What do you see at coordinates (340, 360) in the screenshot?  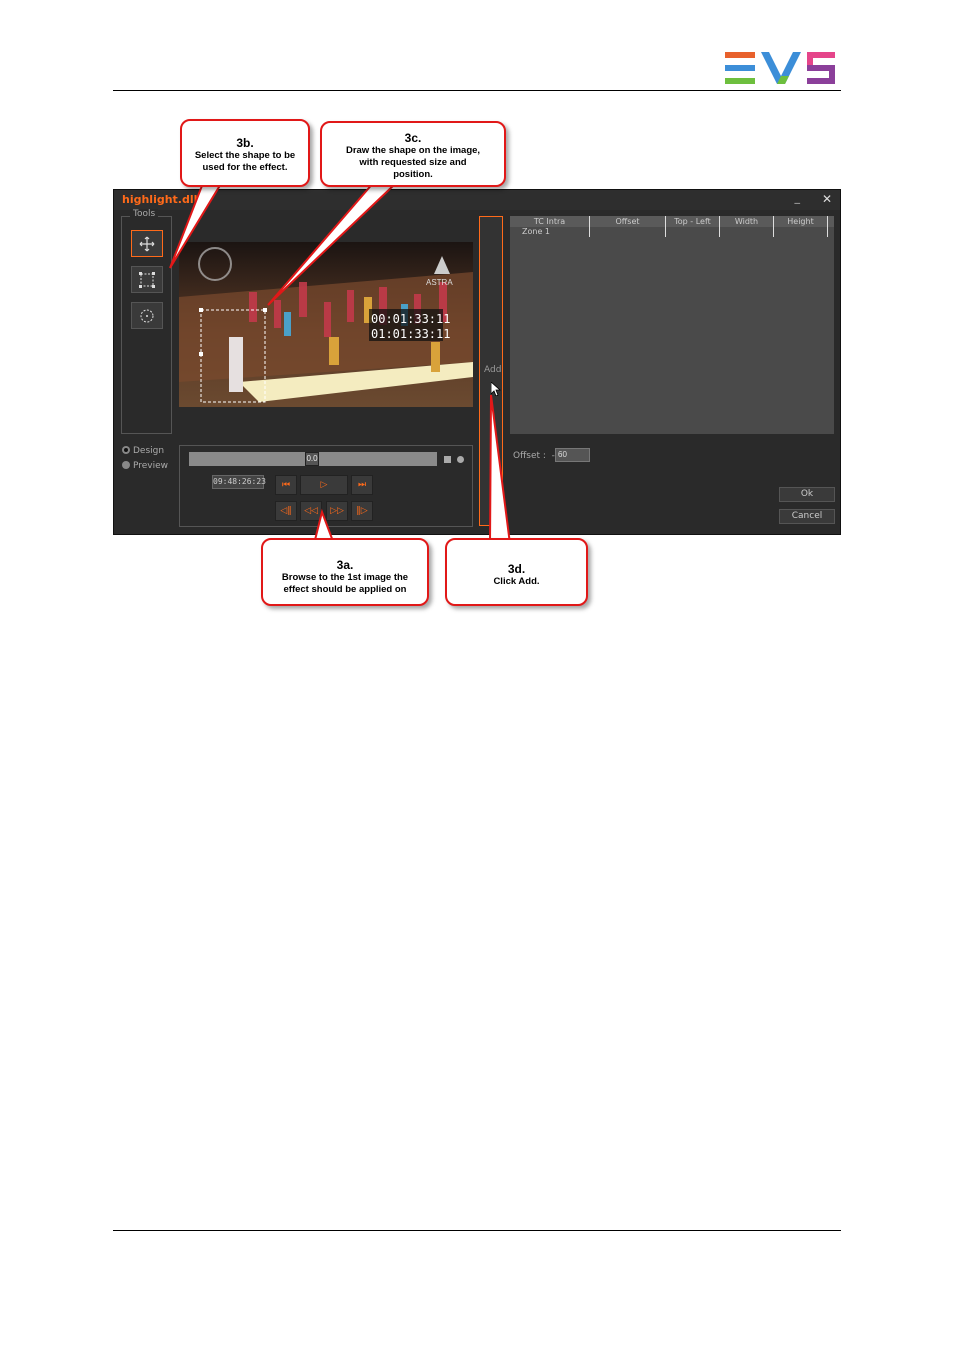 I see `callout-pointers` at bounding box center [340, 360].